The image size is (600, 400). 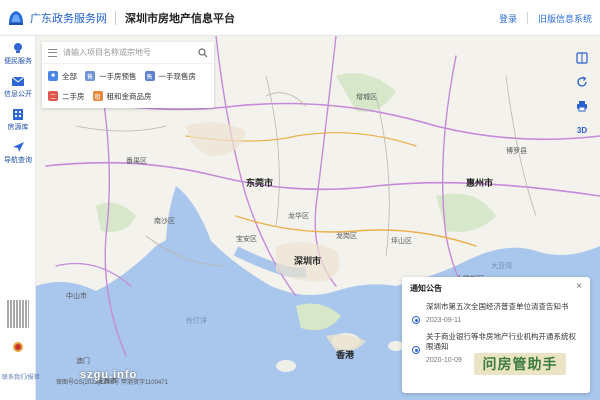 I want to click on map-label: 深圳市, so click(x=308, y=261).